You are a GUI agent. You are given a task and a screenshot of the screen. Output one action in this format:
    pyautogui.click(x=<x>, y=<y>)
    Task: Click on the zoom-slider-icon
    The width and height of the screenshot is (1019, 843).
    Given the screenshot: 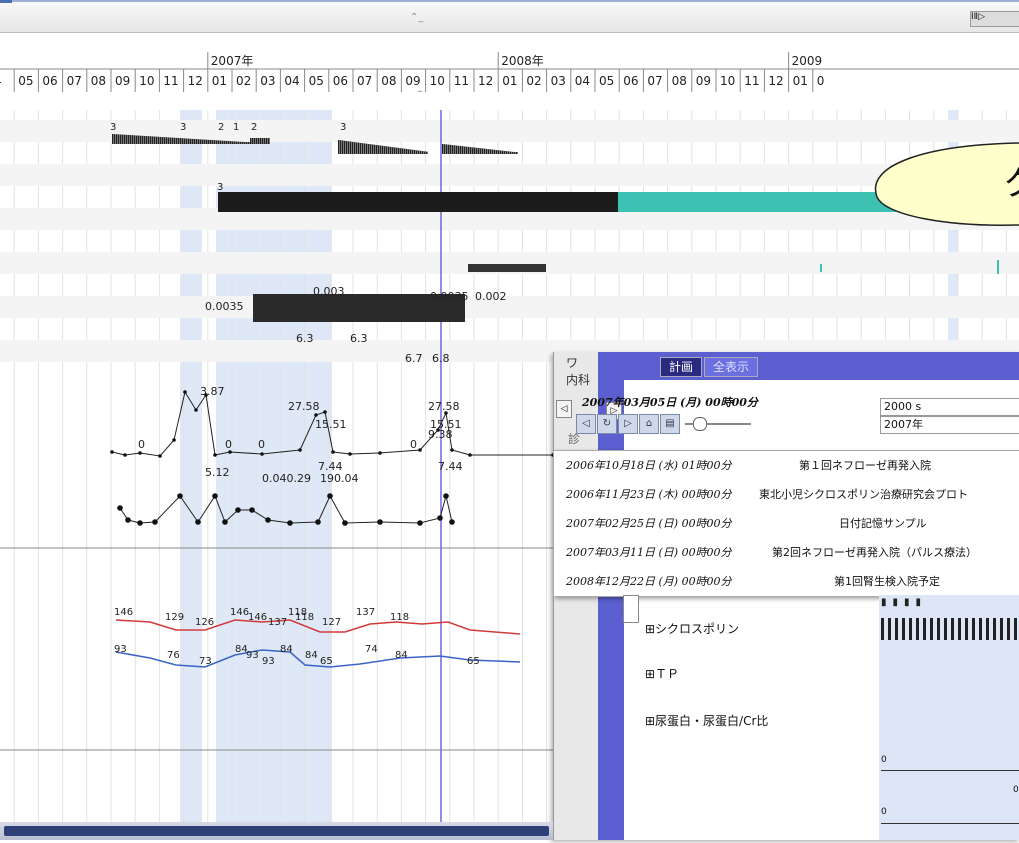 What is the action you would take?
    pyautogui.click(x=717, y=424)
    